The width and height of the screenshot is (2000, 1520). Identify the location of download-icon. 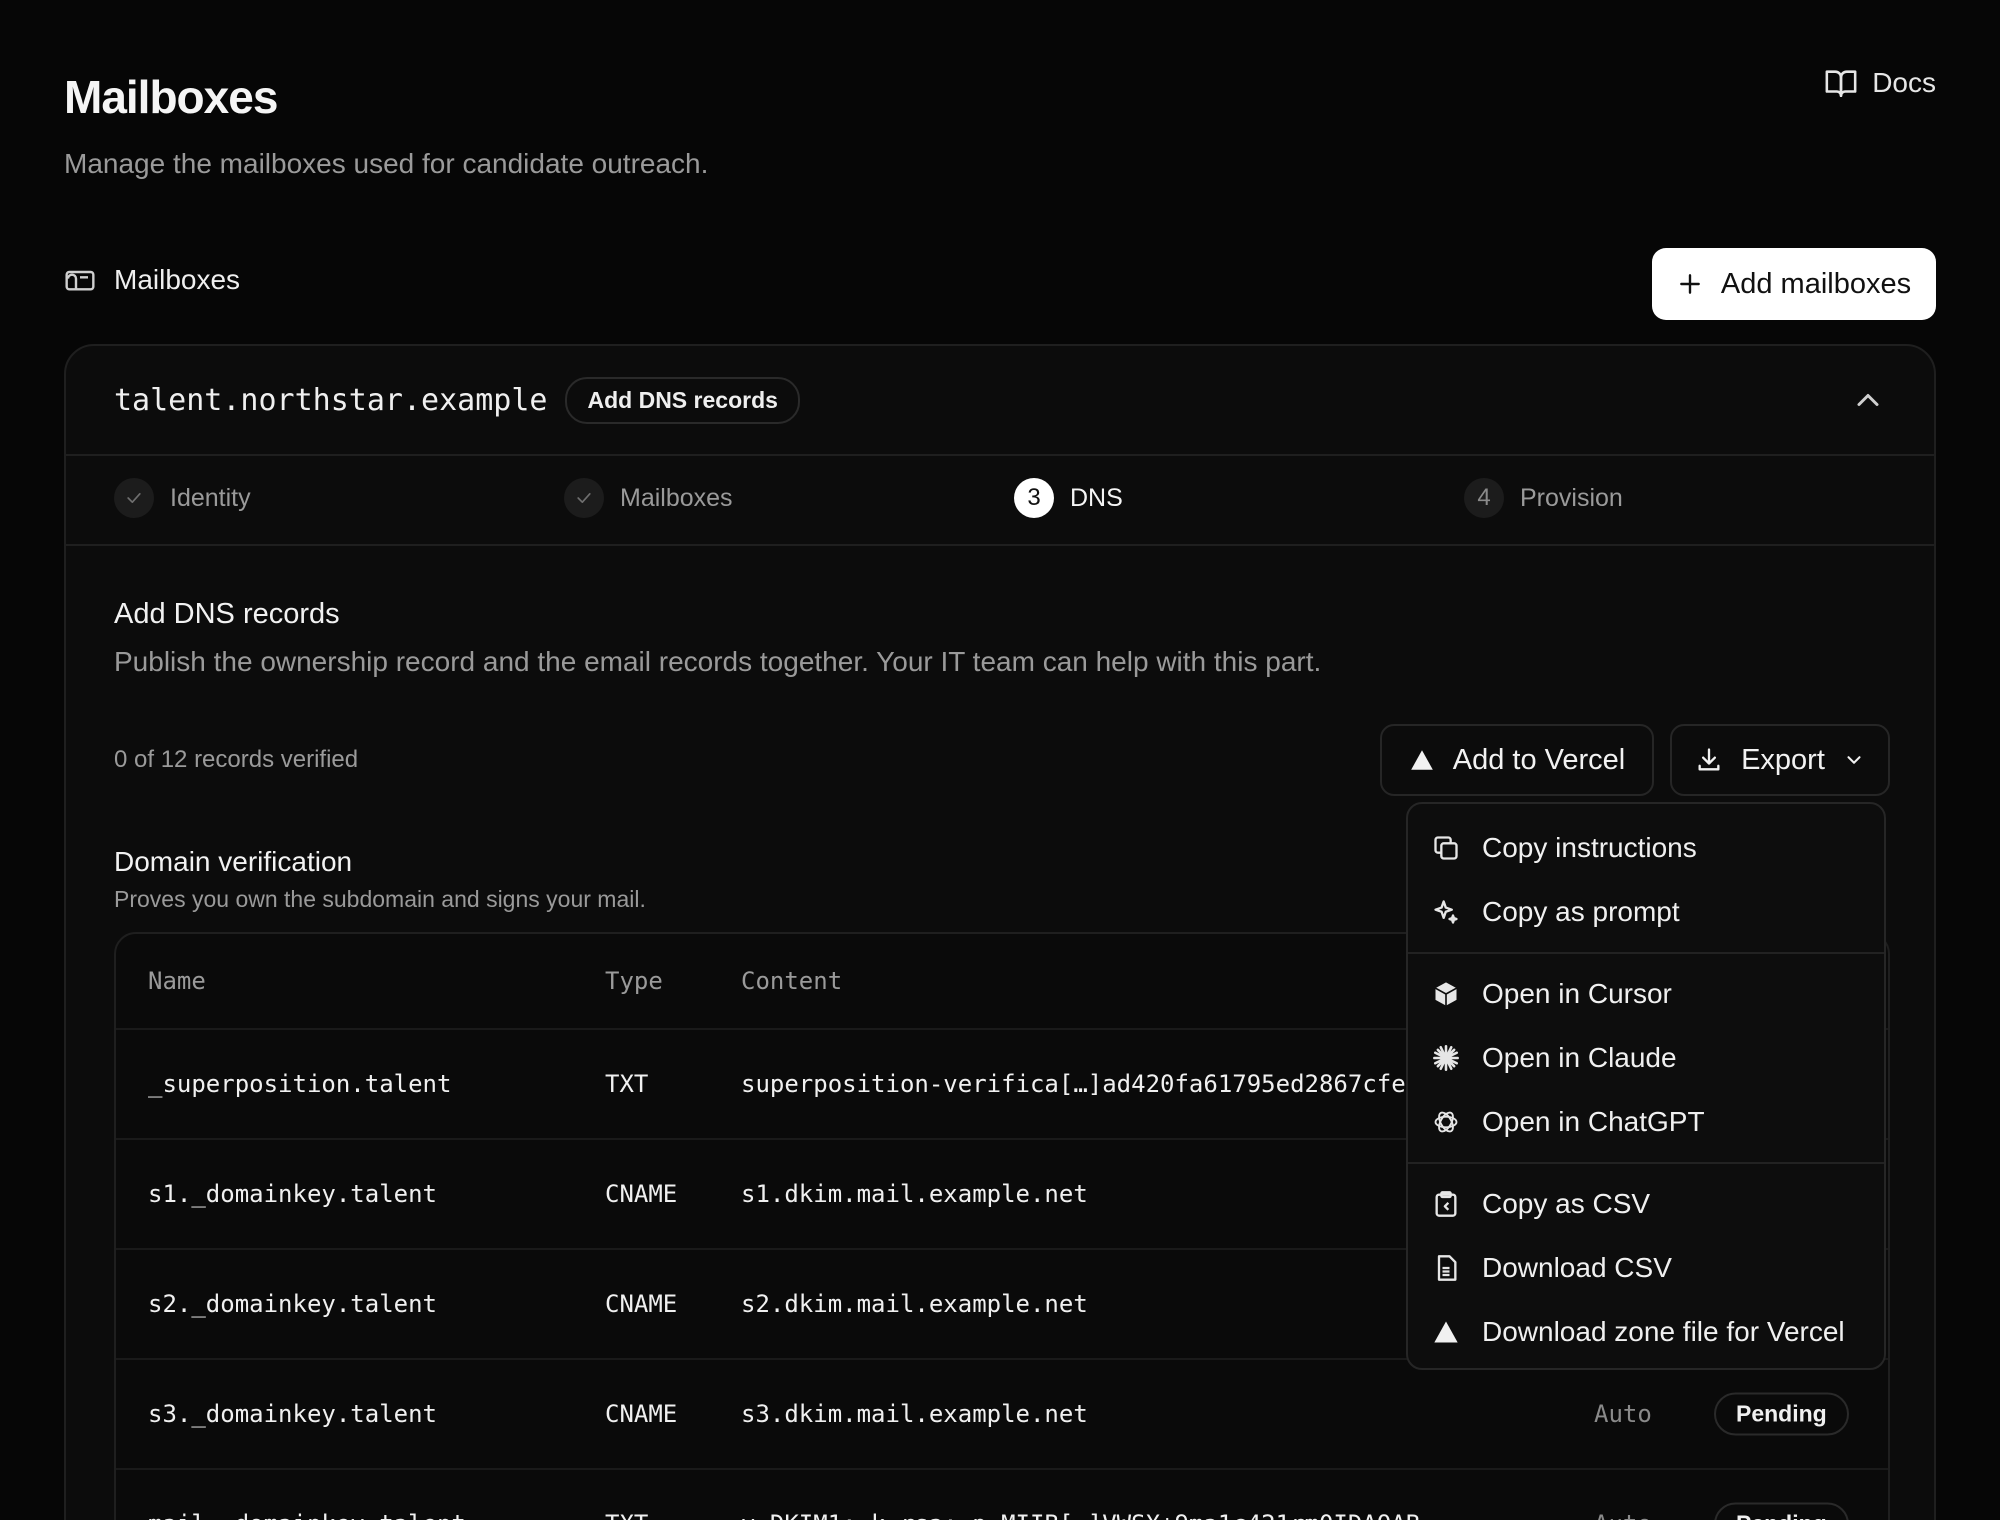
(1709, 759).